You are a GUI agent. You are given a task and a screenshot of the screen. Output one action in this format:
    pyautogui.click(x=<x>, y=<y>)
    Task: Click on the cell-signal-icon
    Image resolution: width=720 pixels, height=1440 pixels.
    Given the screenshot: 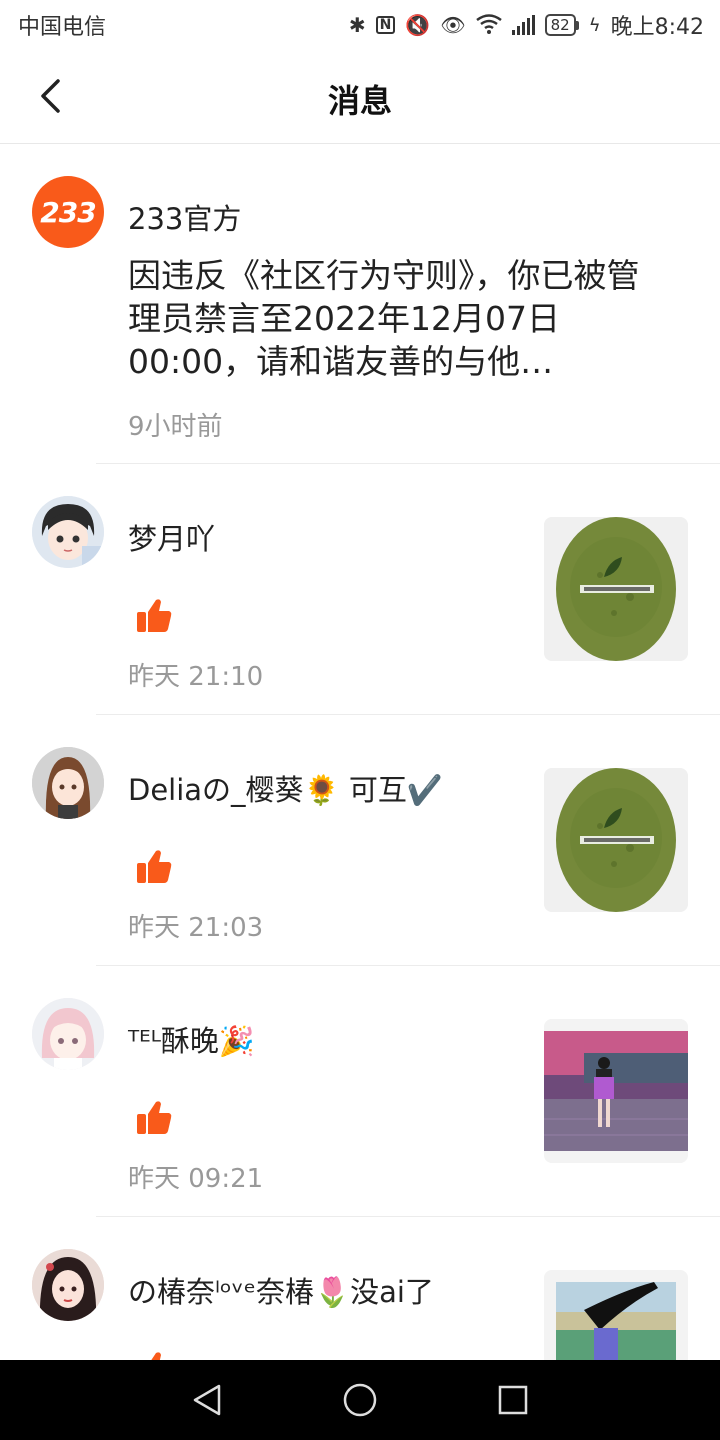 What is the action you would take?
    pyautogui.click(x=523, y=25)
    